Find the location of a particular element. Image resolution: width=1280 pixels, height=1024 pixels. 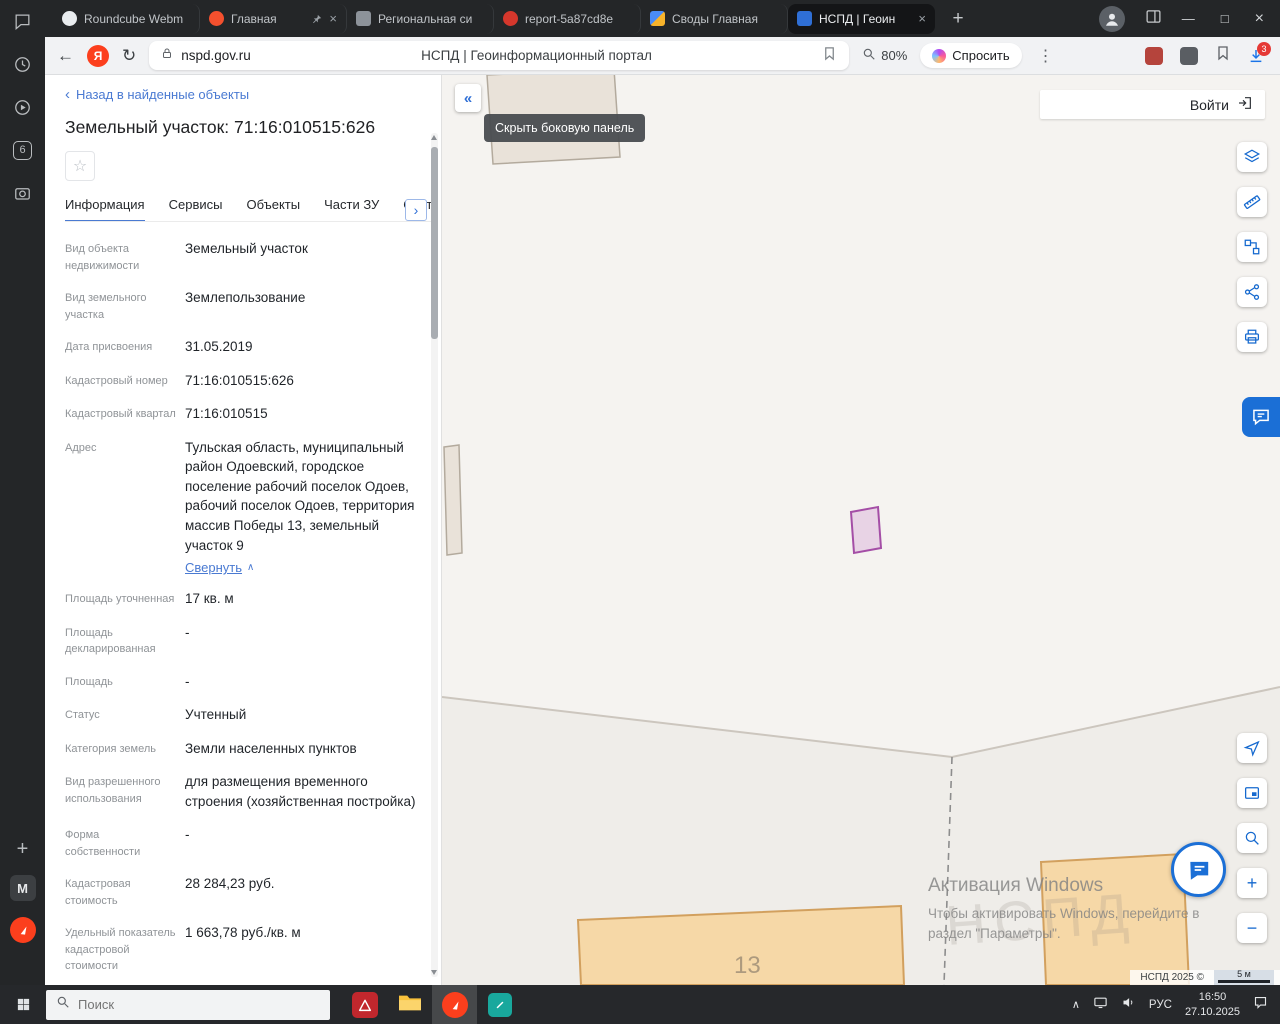

browser-tab: Roundcube Webm is located at coordinates (126, 18).